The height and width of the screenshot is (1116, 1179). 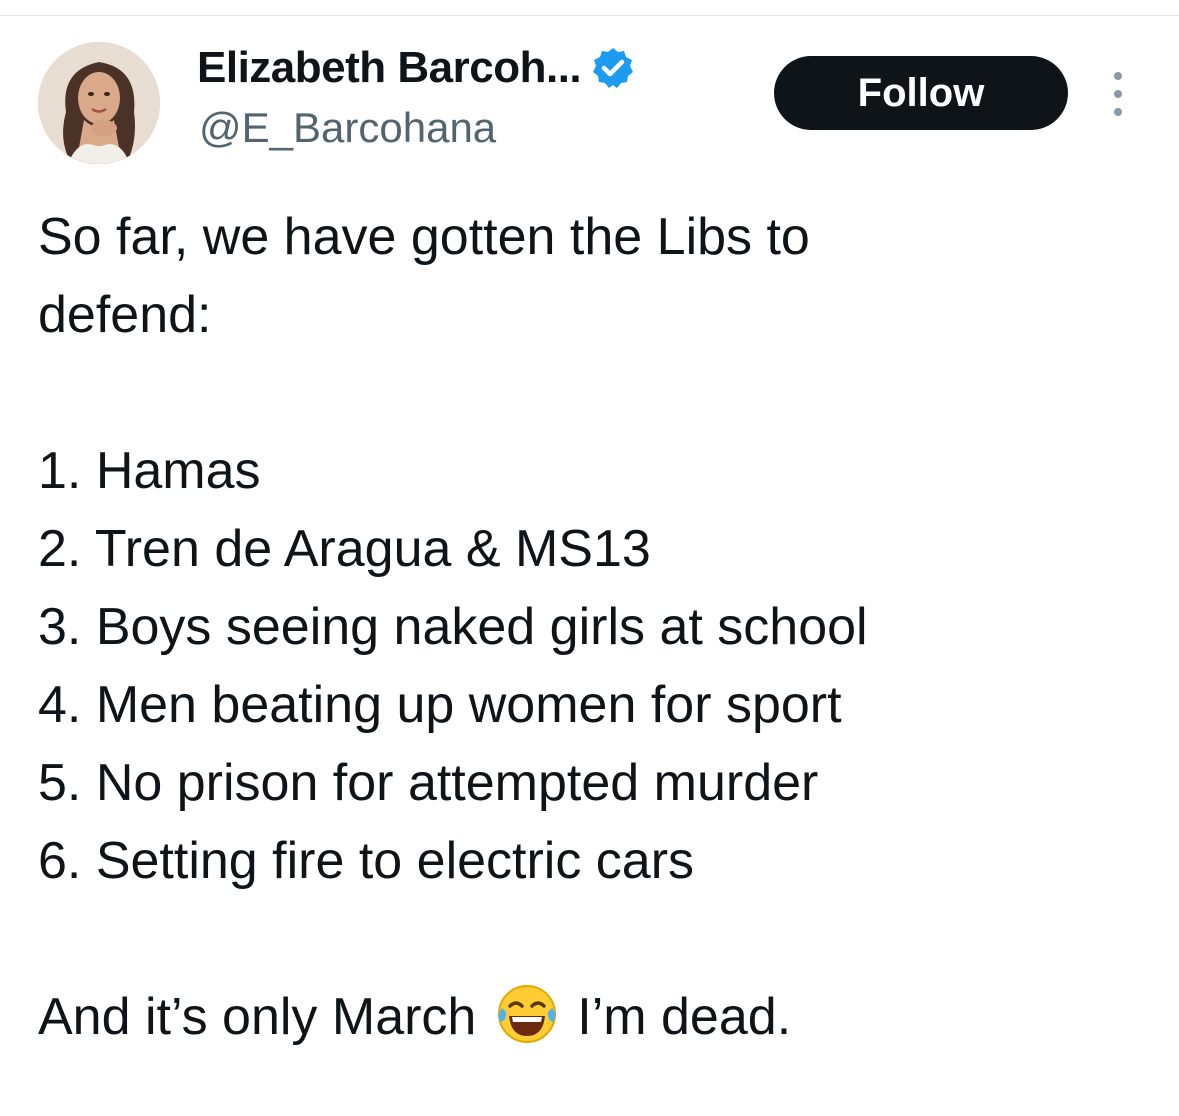 I want to click on closing-text-before-emoji: And it’s only March, so click(x=257, y=1017).